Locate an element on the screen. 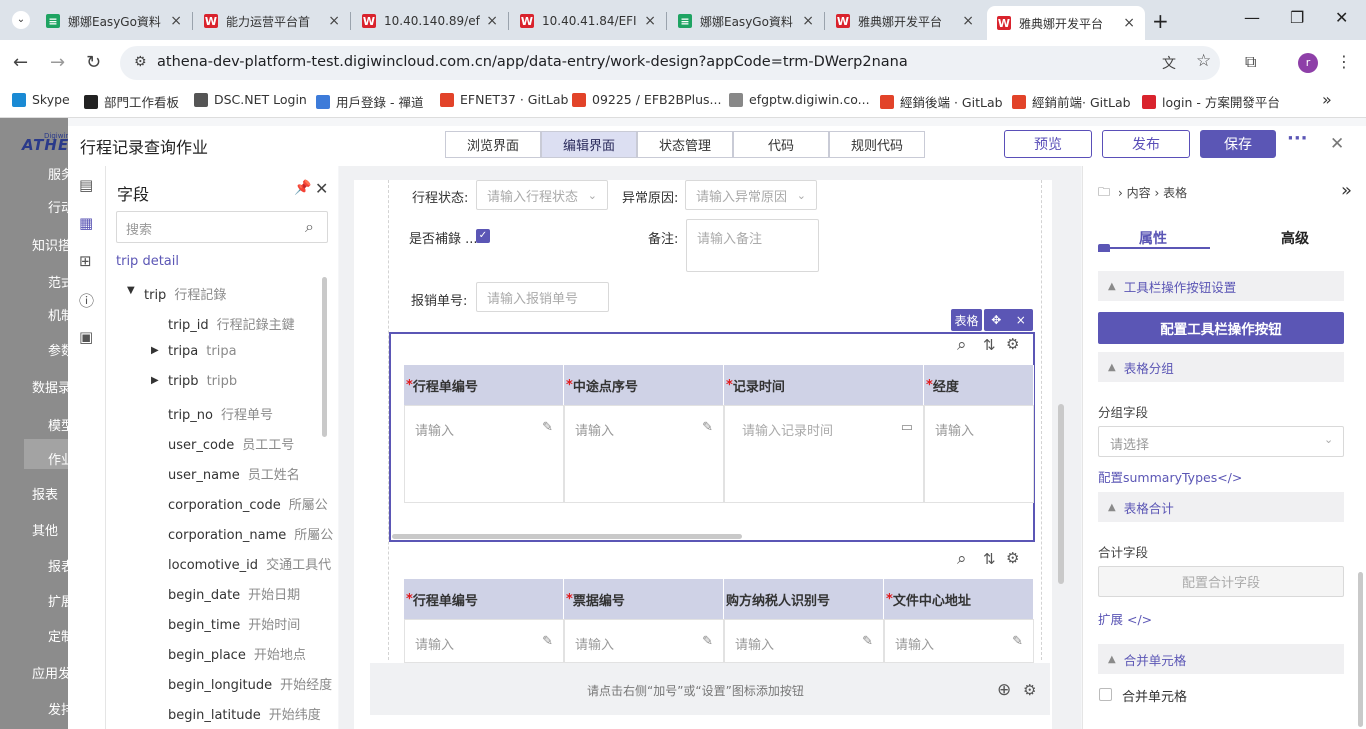 This screenshot has height=729, width=1366. bookmark-item: login - 方案開發平台 is located at coordinates (1211, 101).